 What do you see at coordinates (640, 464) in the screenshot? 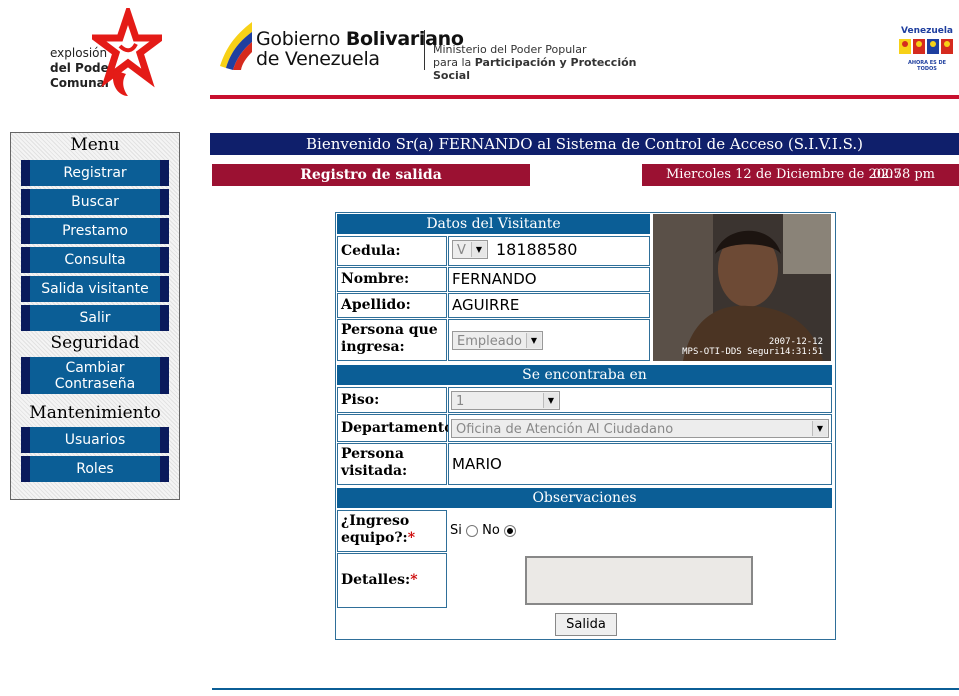
I see `persona-visitada-value: MARIO` at bounding box center [640, 464].